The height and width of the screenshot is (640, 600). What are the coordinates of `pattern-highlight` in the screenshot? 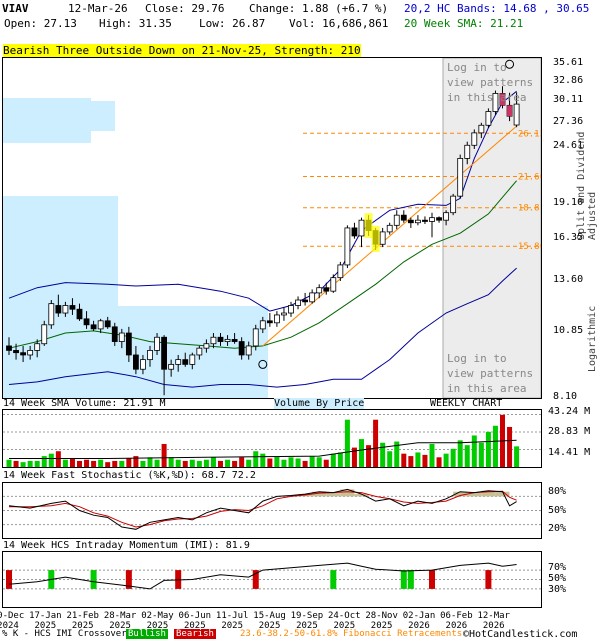 It's located at (375, 238).